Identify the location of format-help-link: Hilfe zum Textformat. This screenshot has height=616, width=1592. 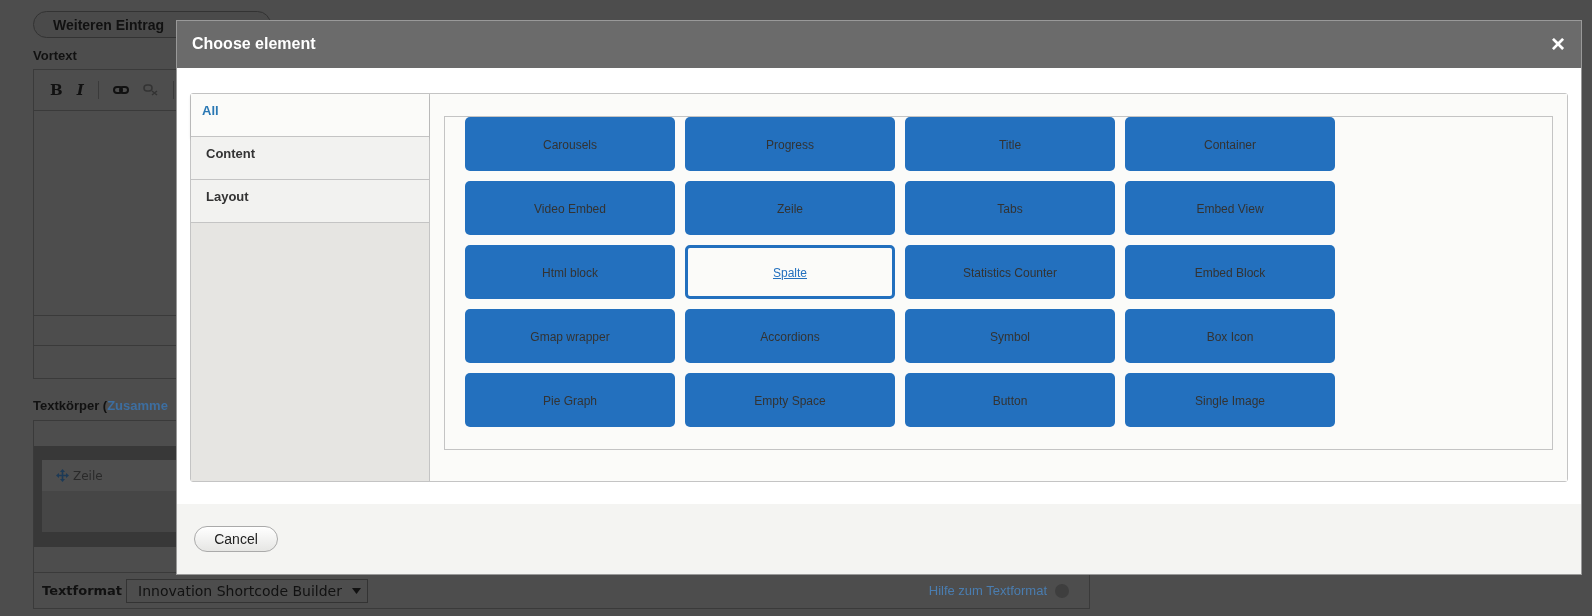
(987, 590).